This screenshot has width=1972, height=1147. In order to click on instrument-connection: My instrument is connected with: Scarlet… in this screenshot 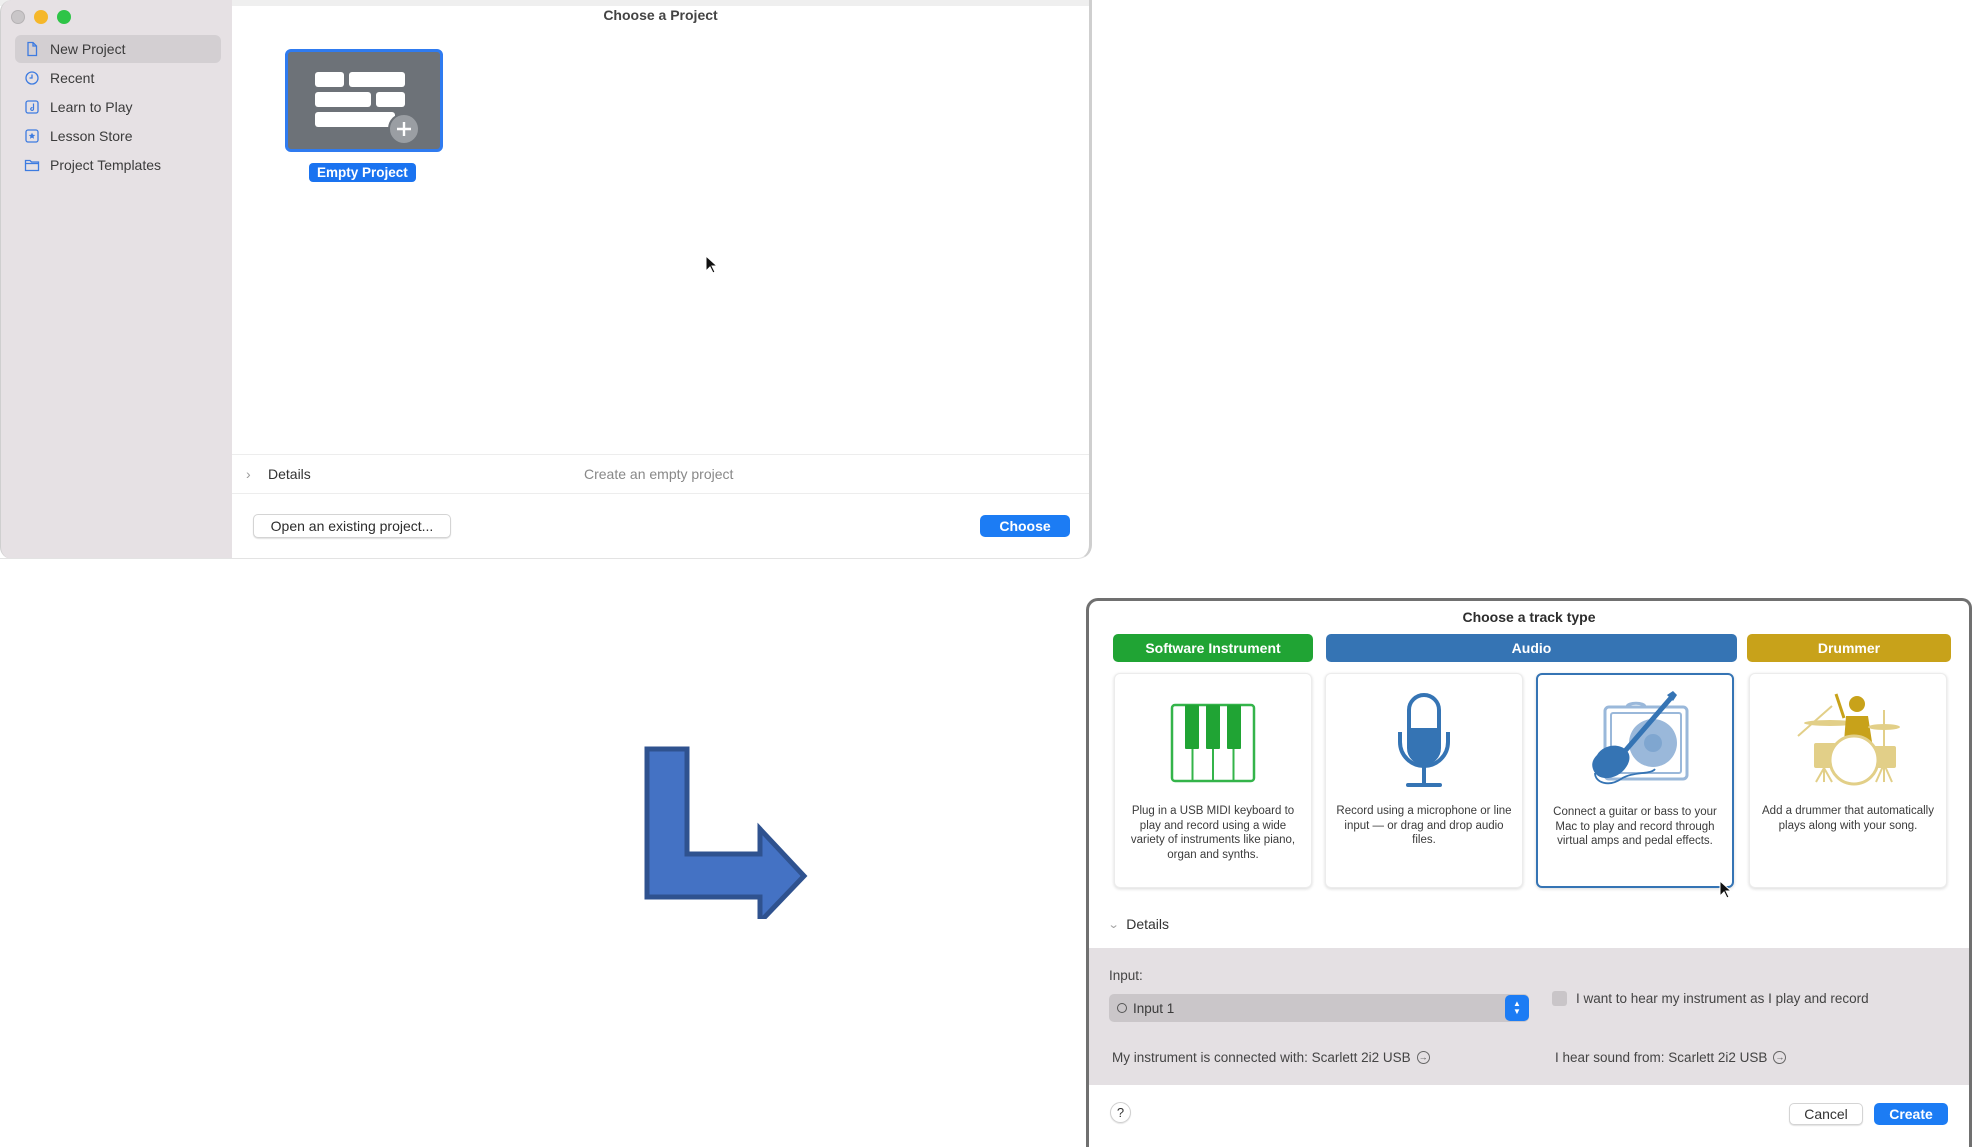, I will do `click(1271, 1057)`.